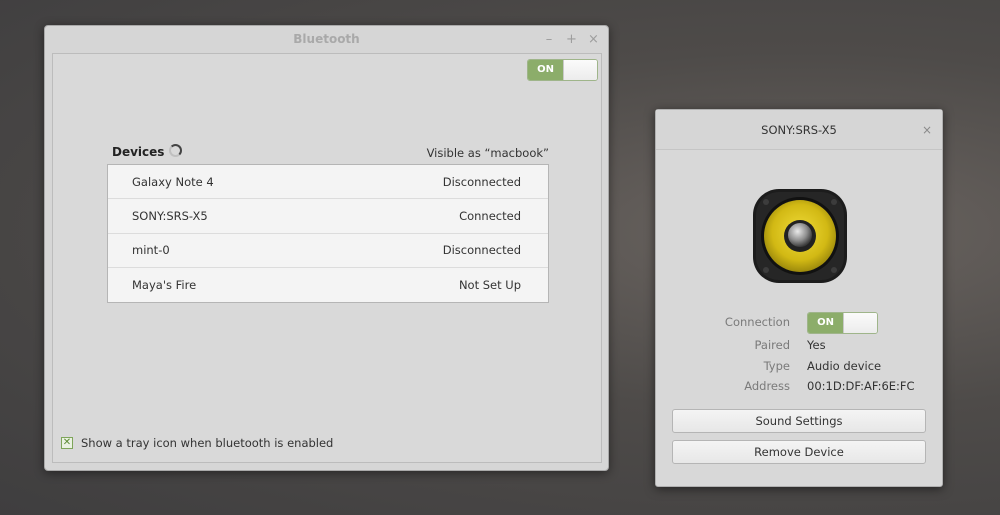 The width and height of the screenshot is (1000, 515). What do you see at coordinates (861, 386) in the screenshot?
I see `address-value: 00:1D:DF:AF:6E:FC` at bounding box center [861, 386].